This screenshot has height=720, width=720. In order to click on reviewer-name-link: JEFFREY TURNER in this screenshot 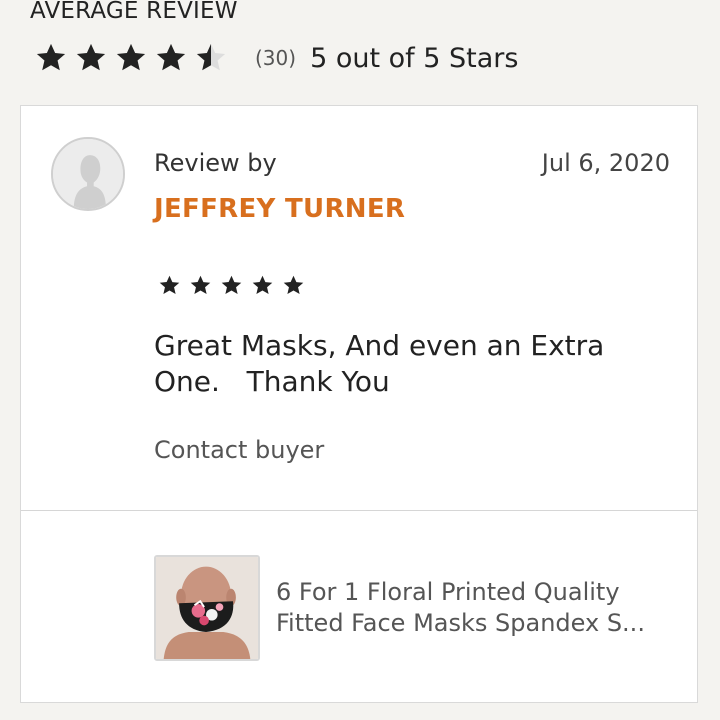, I will do `click(279, 209)`.